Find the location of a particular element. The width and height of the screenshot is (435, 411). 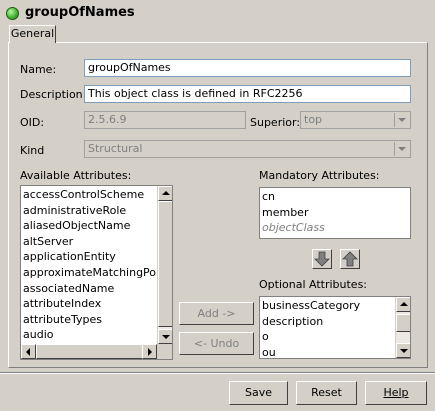

tab-general: General is located at coordinates (32, 34).